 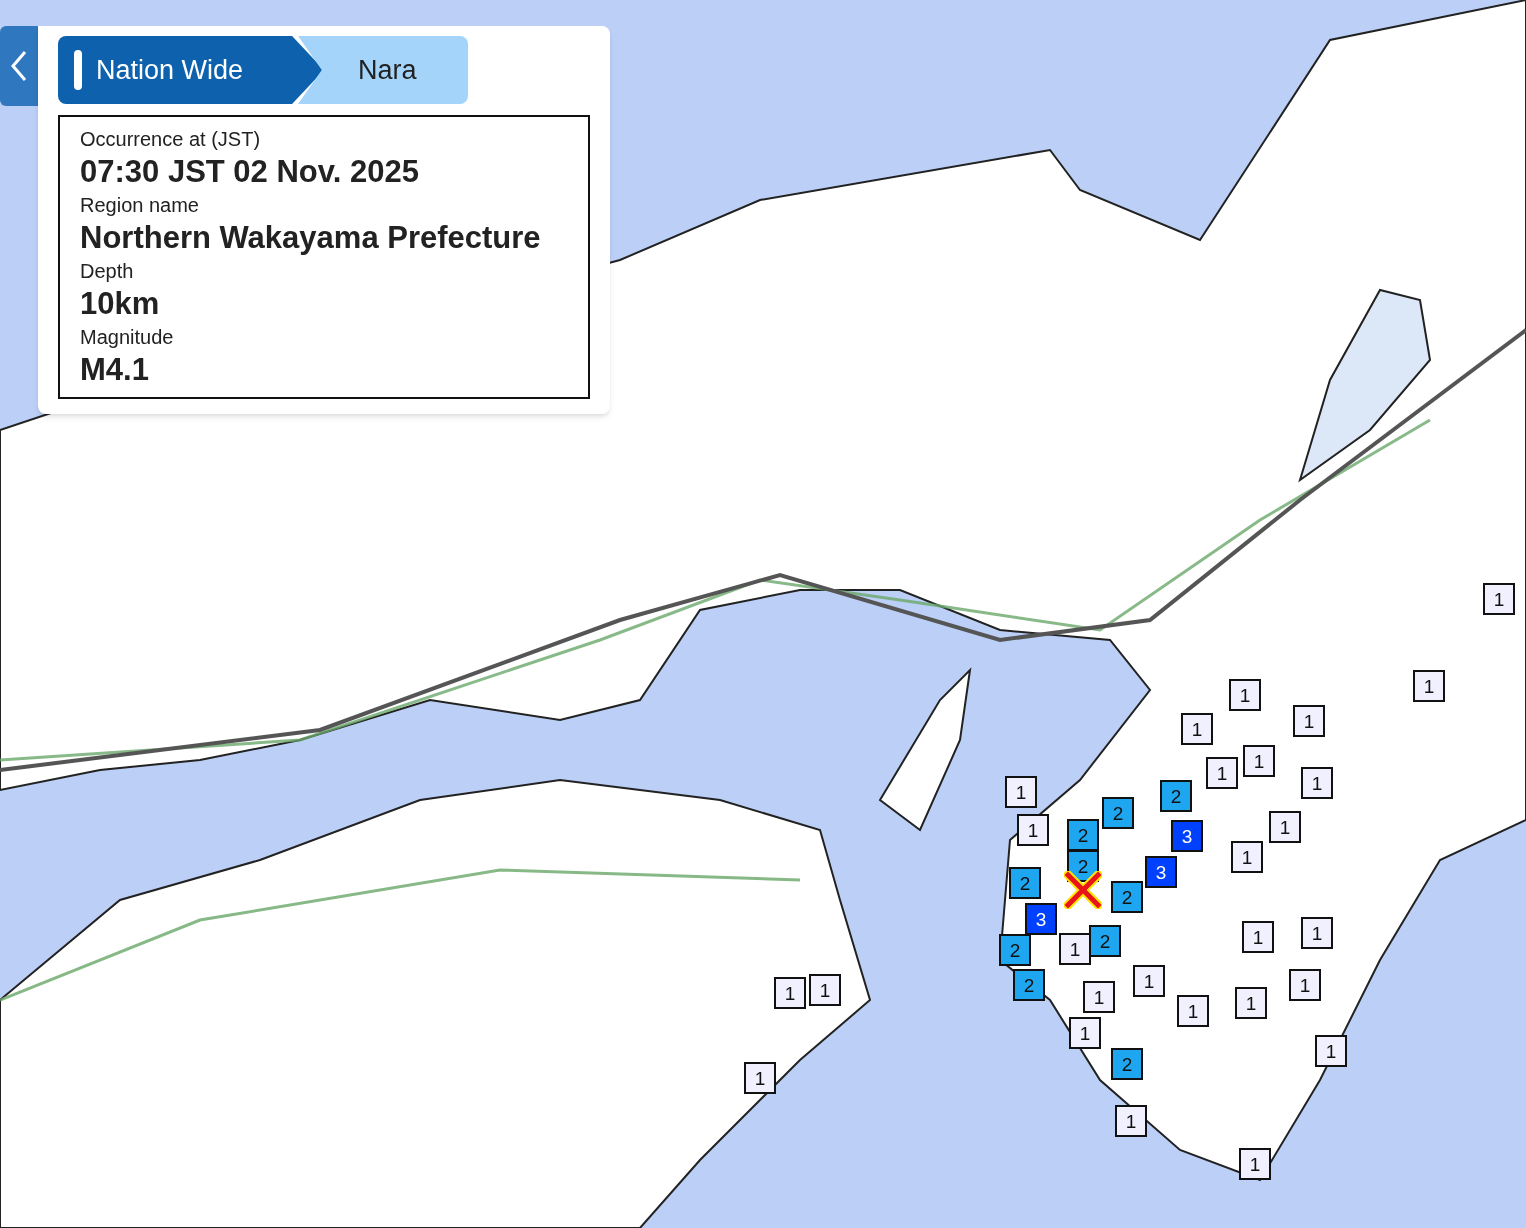 I want to click on field-label: Occurrence at (JST), so click(x=171, y=139).